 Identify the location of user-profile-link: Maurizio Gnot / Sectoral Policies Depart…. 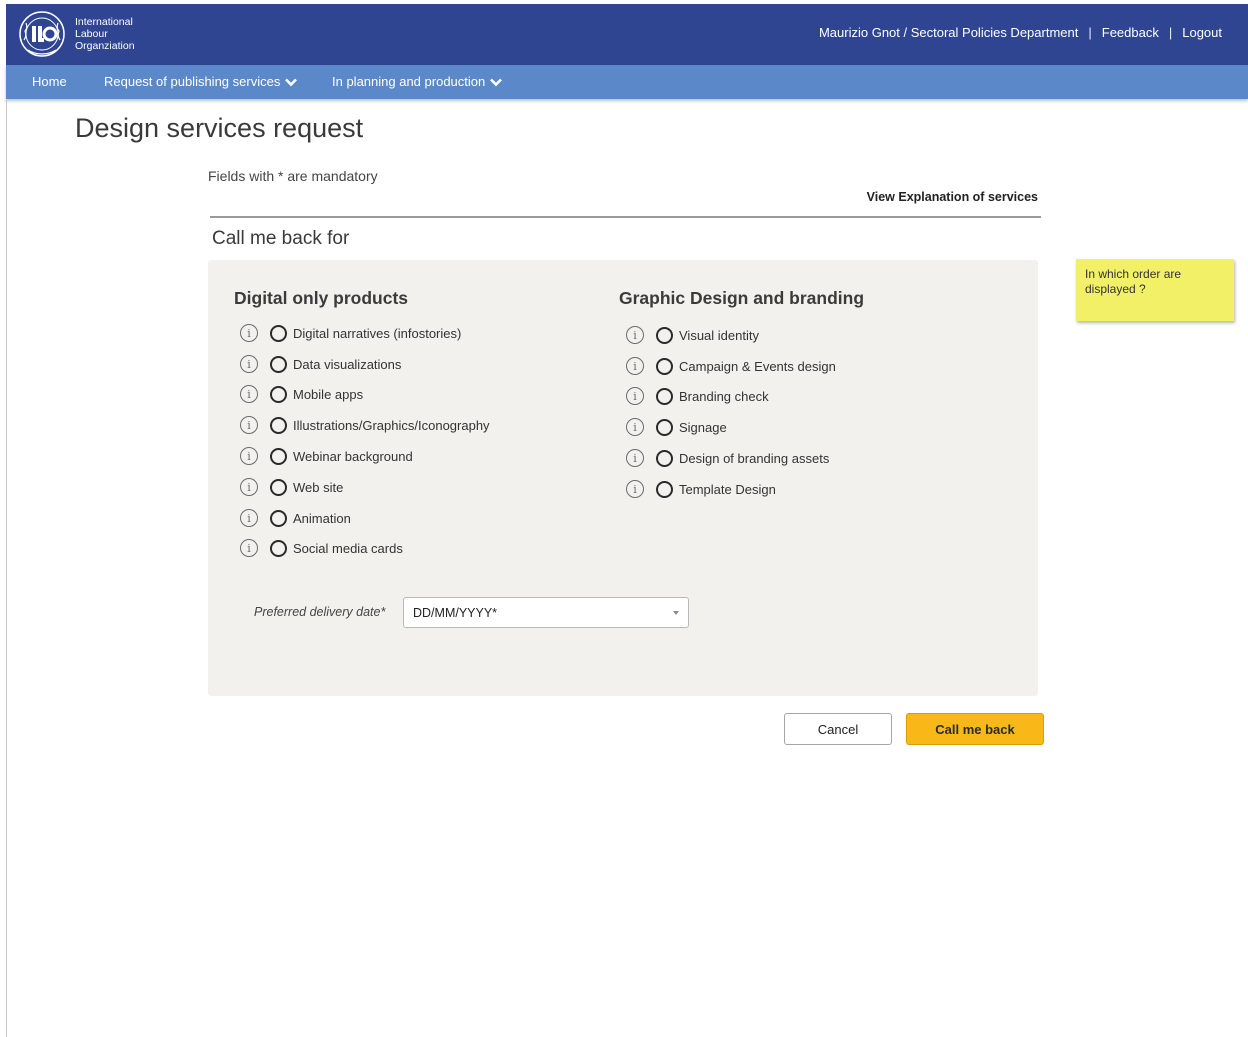
(948, 32).